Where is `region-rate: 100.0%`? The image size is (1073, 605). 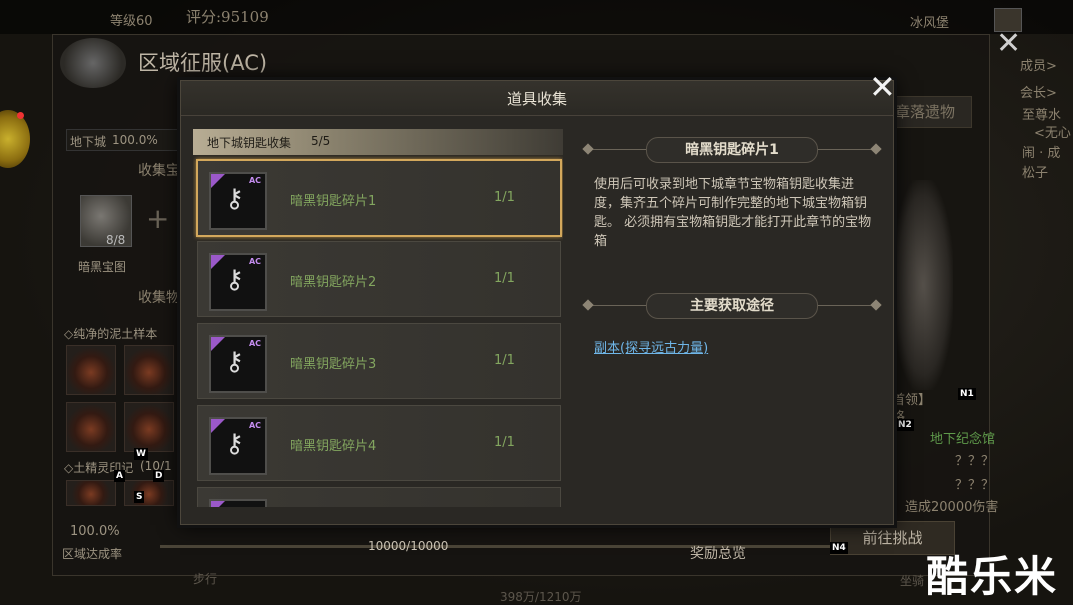
region-rate: 100.0% is located at coordinates (135, 140).